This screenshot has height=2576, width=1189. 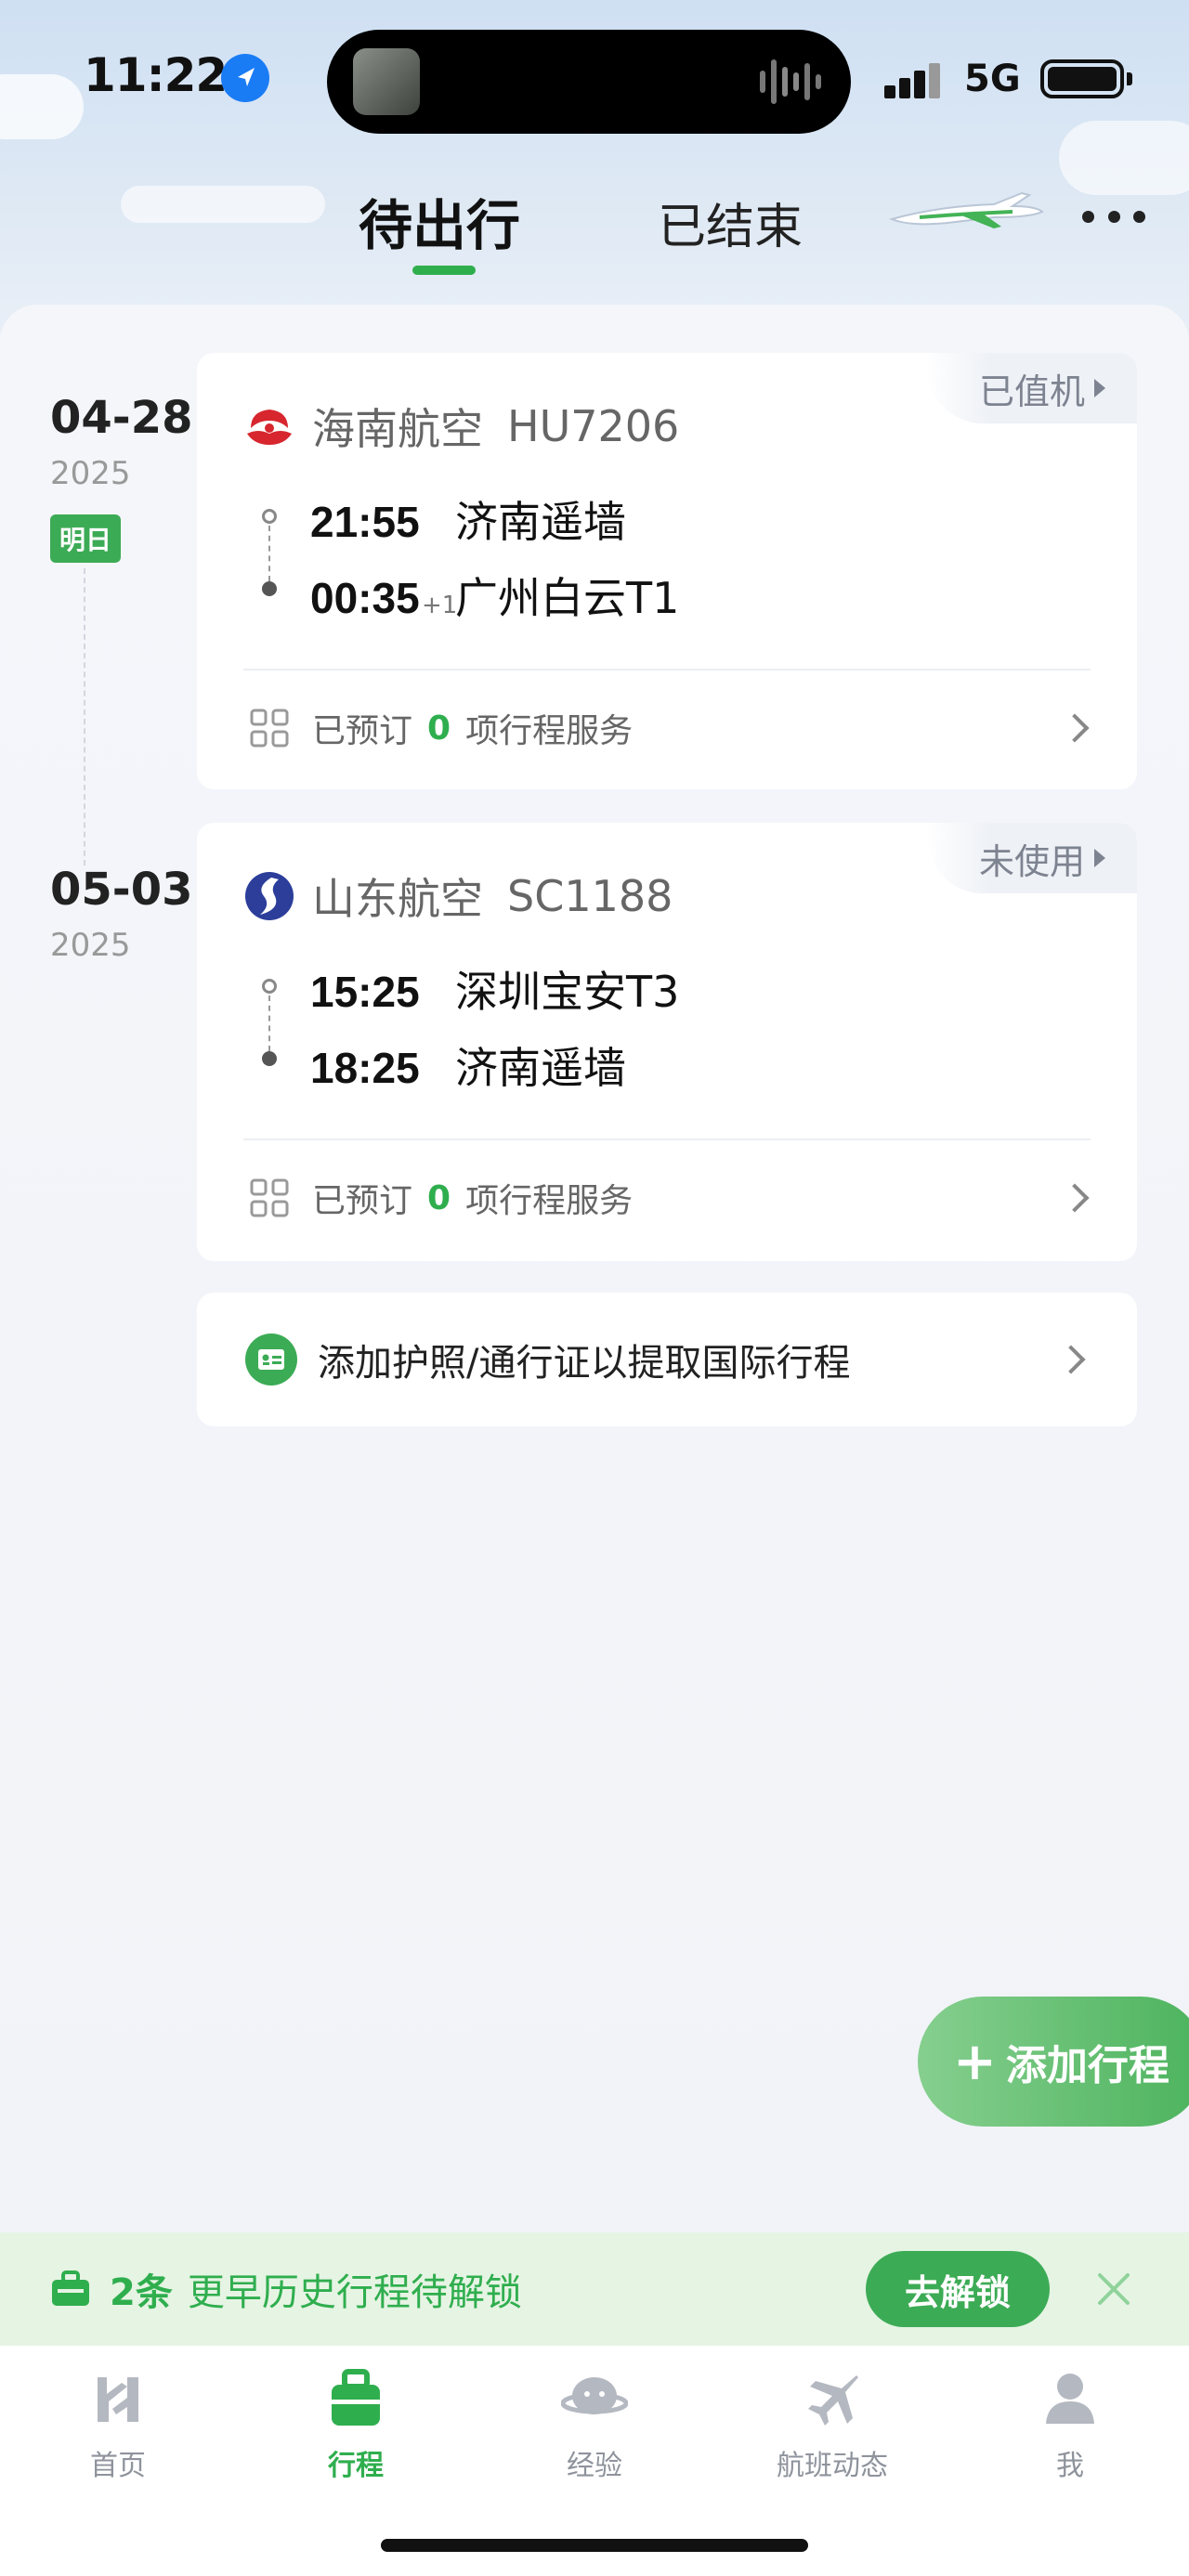 What do you see at coordinates (594, 2395) in the screenshot?
I see `chat-bubble-icon` at bounding box center [594, 2395].